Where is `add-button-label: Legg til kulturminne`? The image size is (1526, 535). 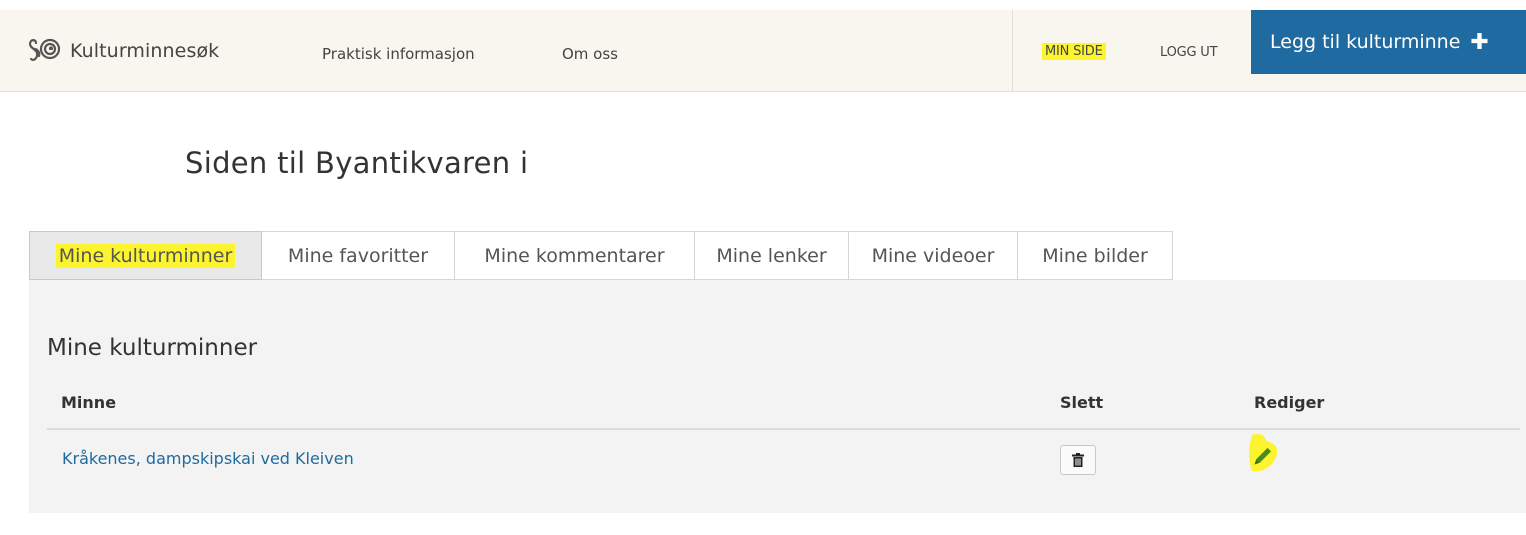 add-button-label: Legg til kulturminne is located at coordinates (1365, 42).